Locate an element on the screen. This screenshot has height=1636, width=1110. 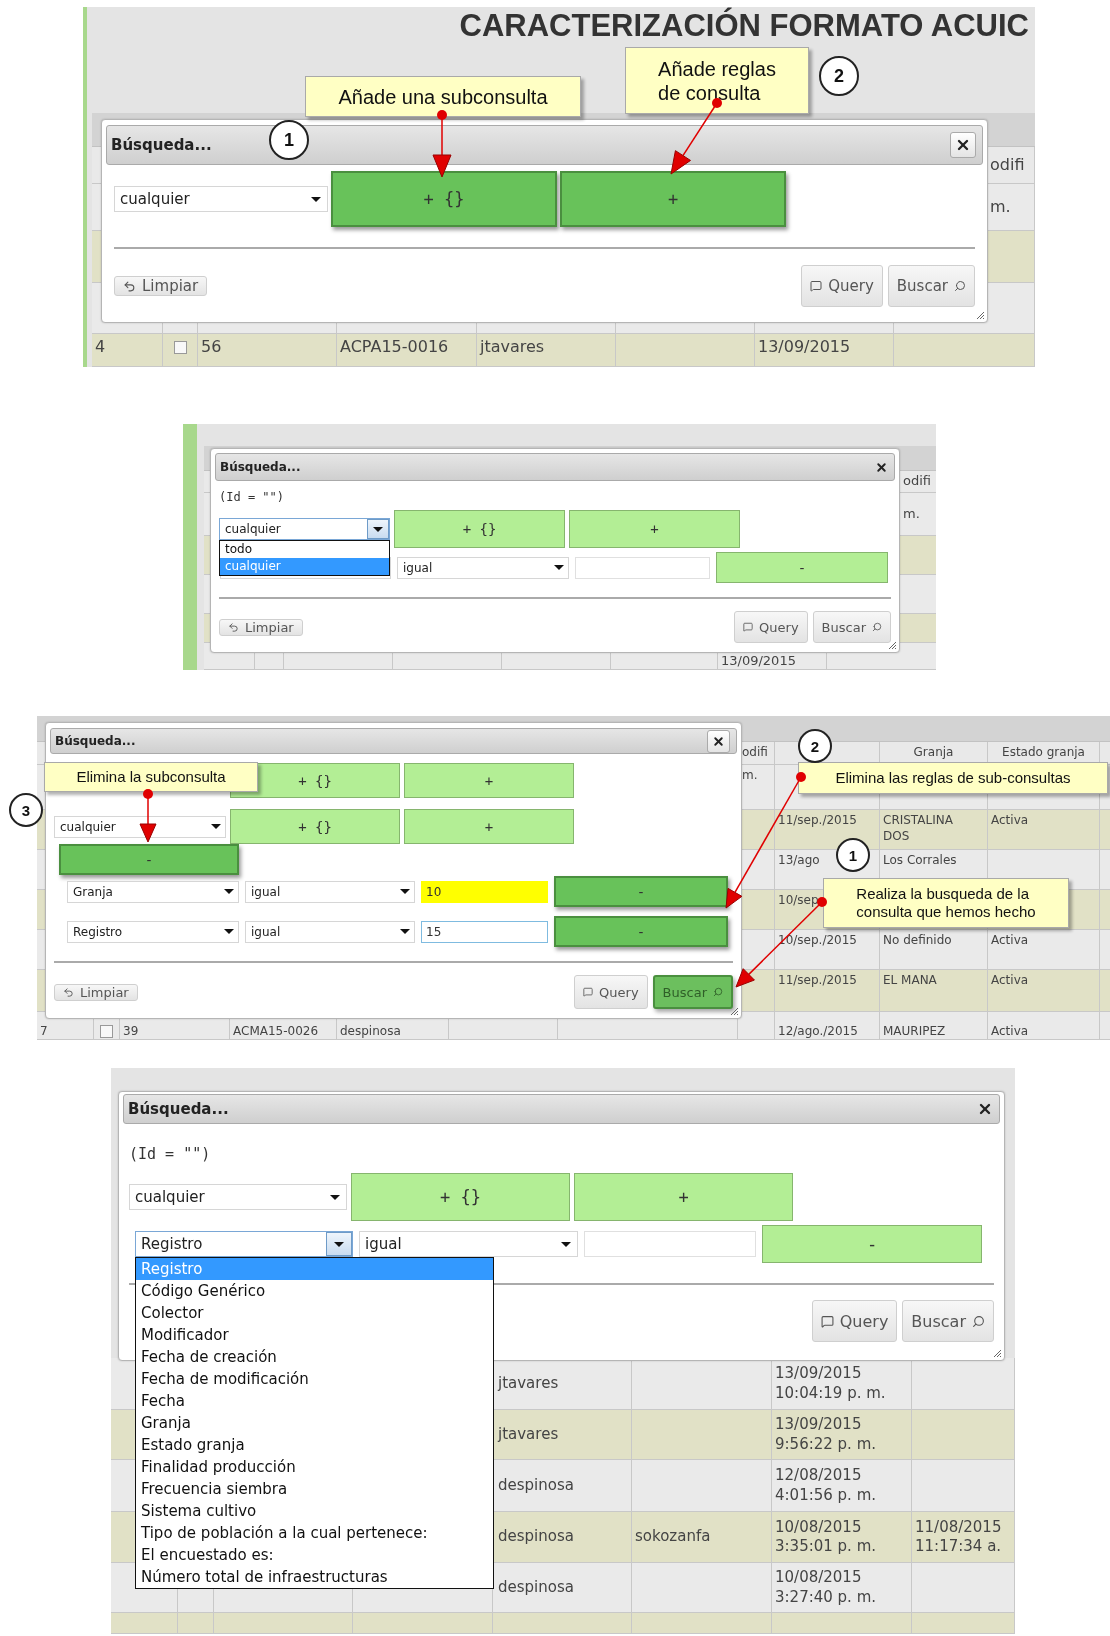
table-cell: MAURIPEZ is located at coordinates (934, 1026).